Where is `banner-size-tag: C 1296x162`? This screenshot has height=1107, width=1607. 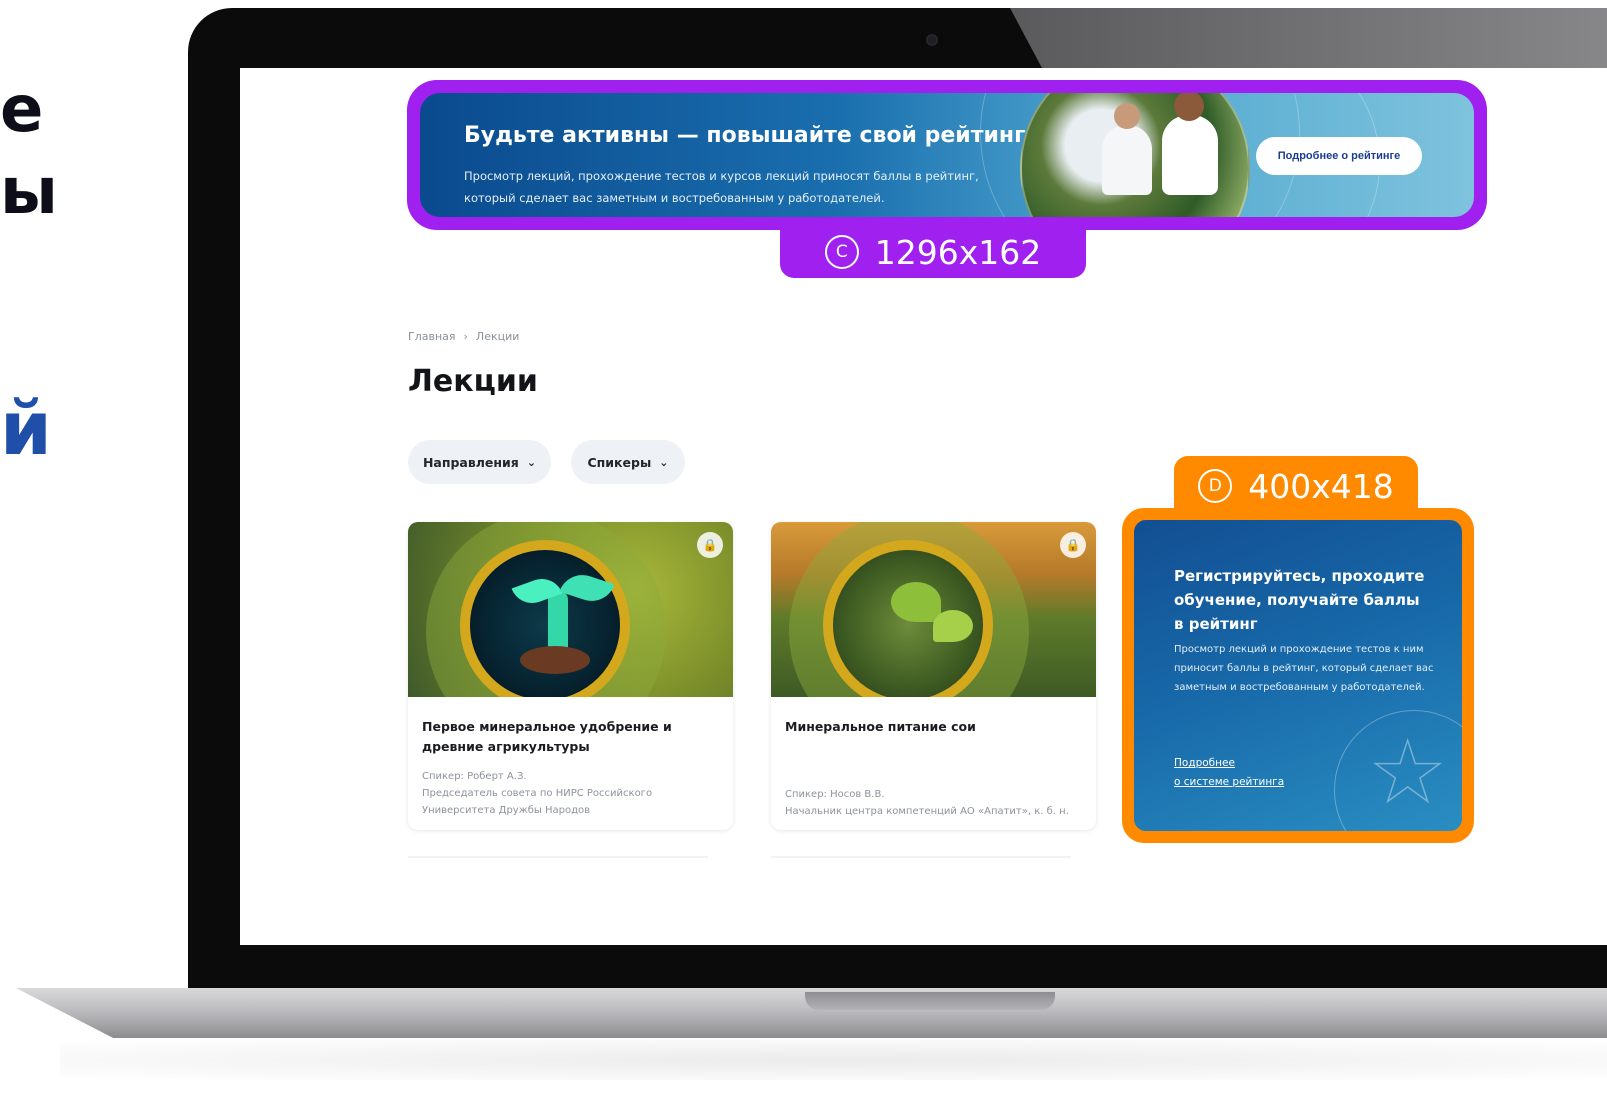 banner-size-tag: C 1296x162 is located at coordinates (933, 252).